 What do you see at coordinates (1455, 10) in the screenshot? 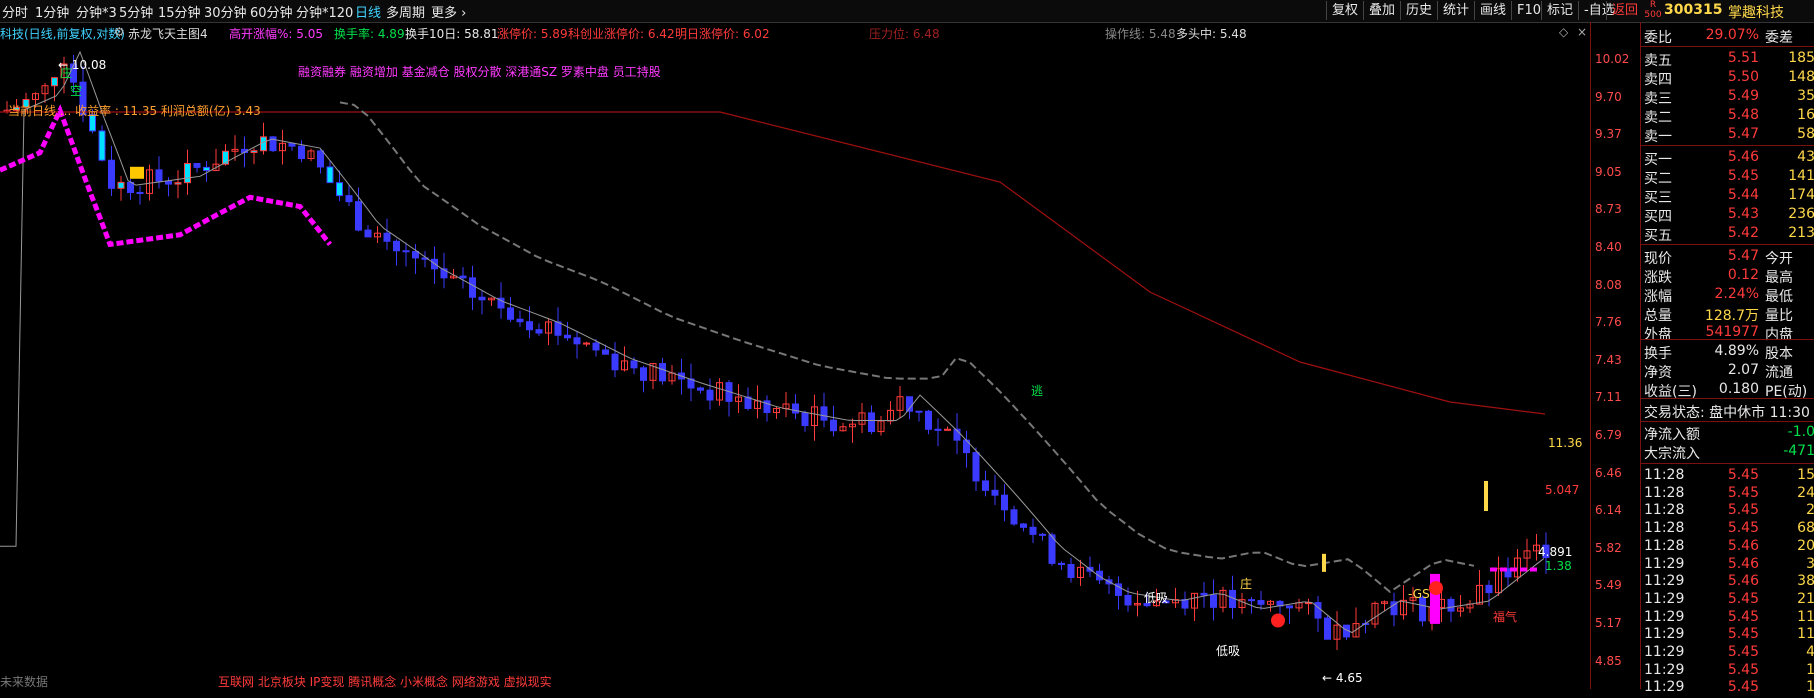
I see `stats-button: 统计` at bounding box center [1455, 10].